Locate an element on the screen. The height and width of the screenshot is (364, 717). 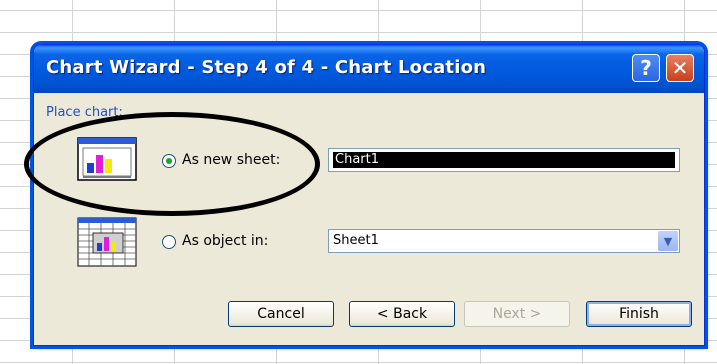
object-in-radio is located at coordinates (169, 242).